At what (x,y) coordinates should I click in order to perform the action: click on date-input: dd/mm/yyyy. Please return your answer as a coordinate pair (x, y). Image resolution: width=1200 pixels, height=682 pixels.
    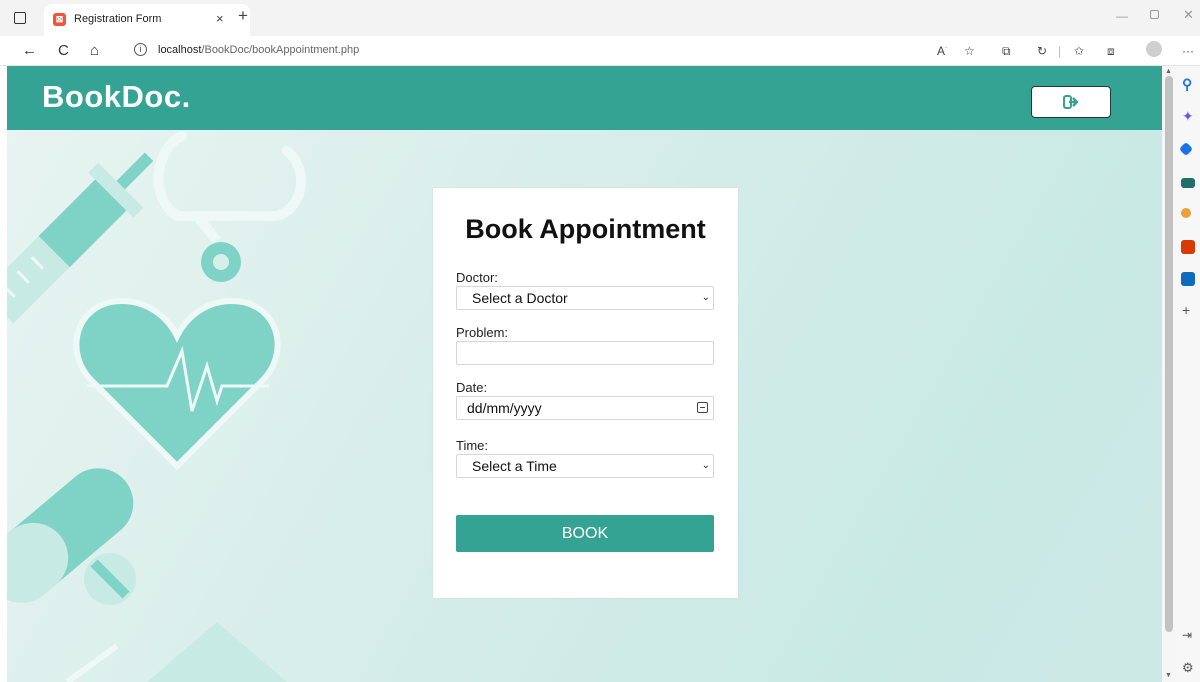
    Looking at the image, I should click on (585, 408).